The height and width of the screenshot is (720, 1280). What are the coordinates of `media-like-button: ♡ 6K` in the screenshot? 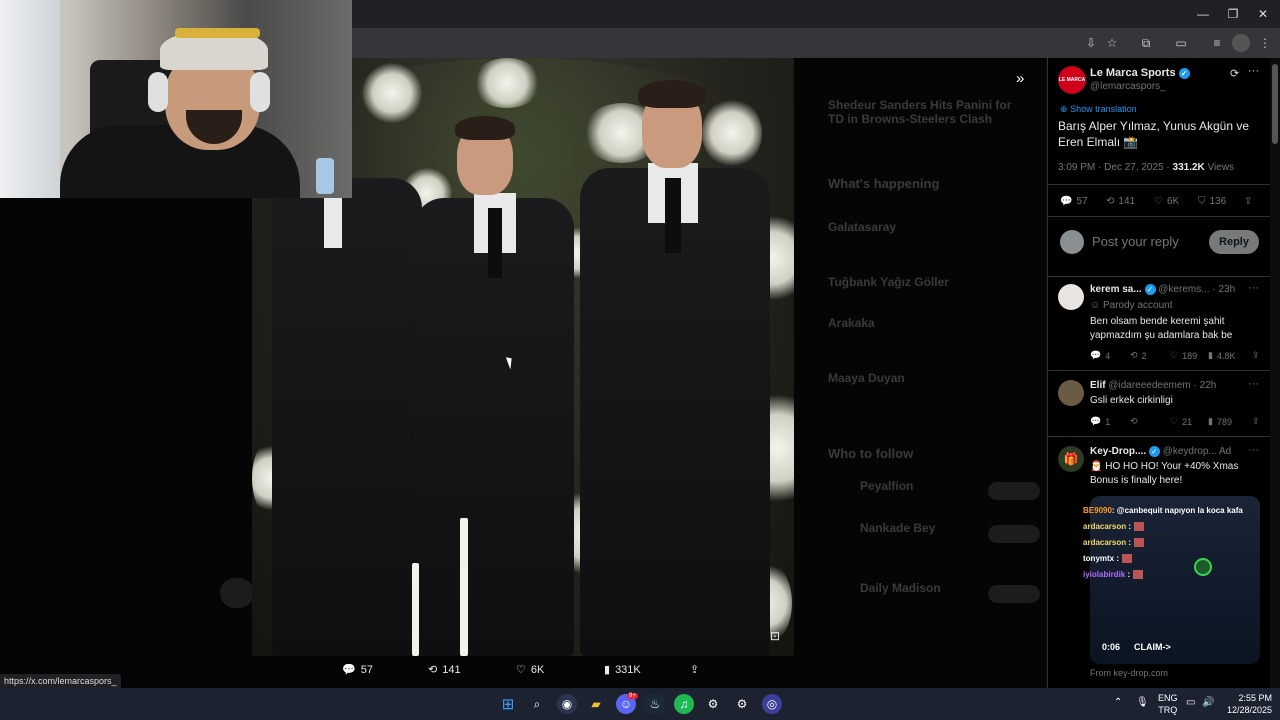 It's located at (530, 670).